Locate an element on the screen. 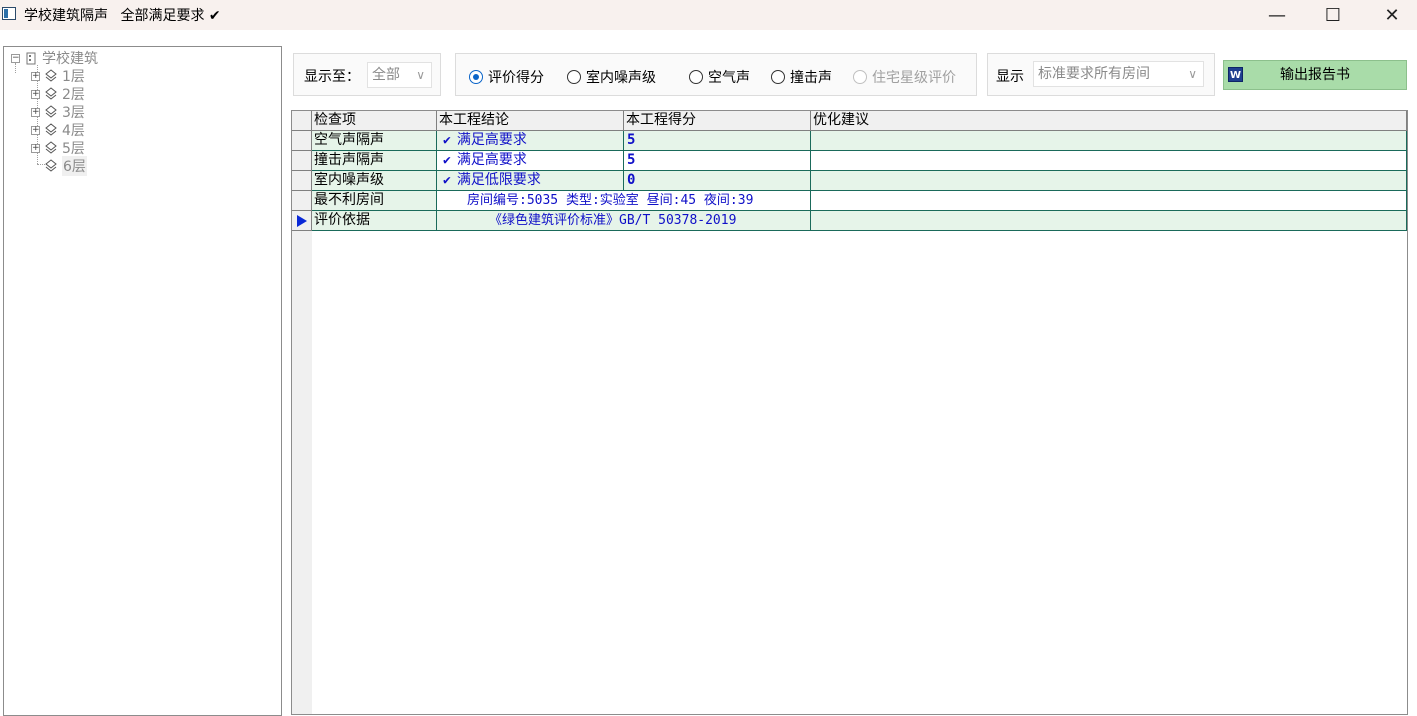 Image resolution: width=1417 pixels, height=716 pixels. show-filter-select: 标准要求所有房间 ∨ is located at coordinates (1118, 74).